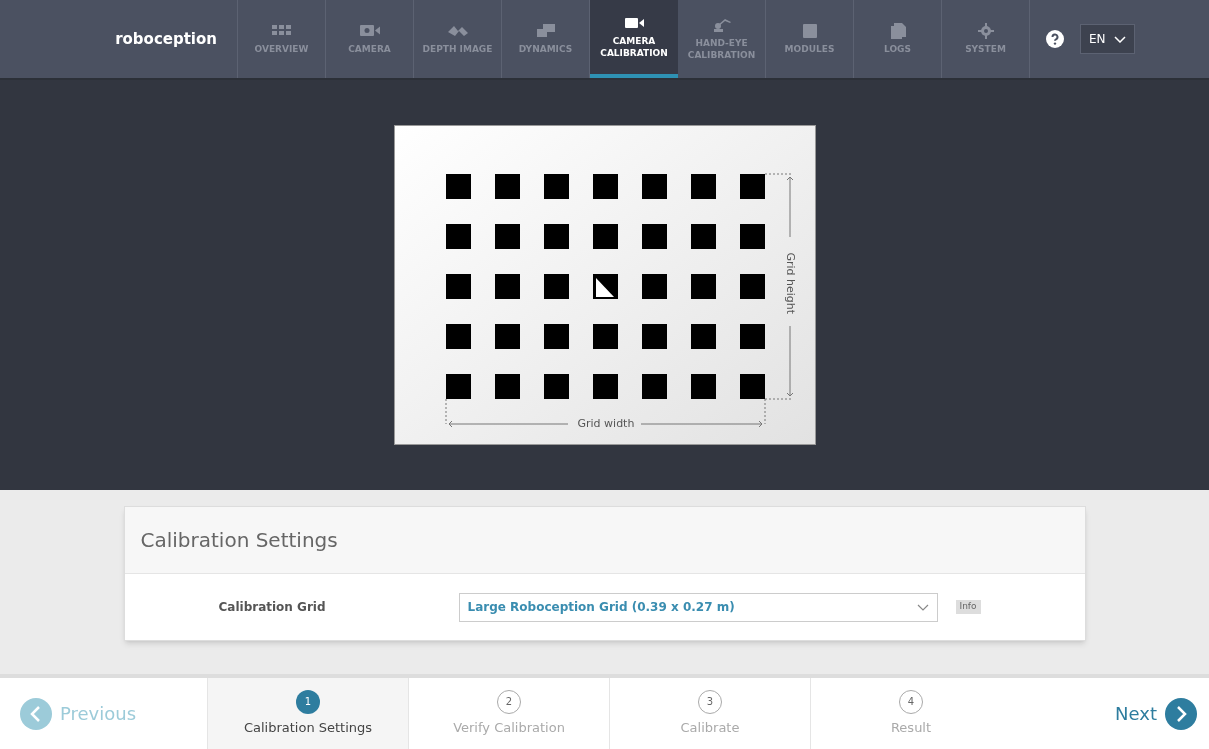 The image size is (1209, 749). Describe the element at coordinates (1156, 713) in the screenshot. I see `next-button: Next` at that location.